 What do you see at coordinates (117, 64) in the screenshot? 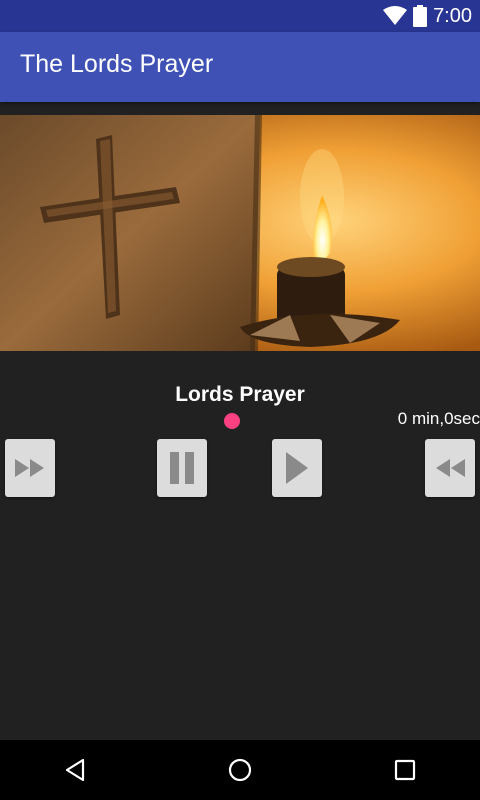
I see `app-title: The Lords Prayer` at bounding box center [117, 64].